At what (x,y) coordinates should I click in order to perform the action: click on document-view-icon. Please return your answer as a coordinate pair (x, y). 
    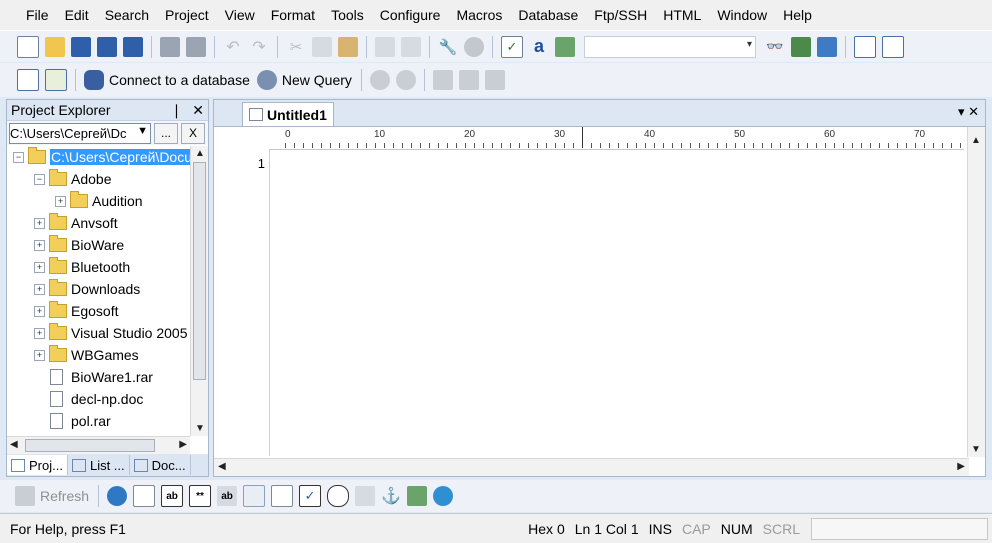
    Looking at the image, I should click on (893, 46).